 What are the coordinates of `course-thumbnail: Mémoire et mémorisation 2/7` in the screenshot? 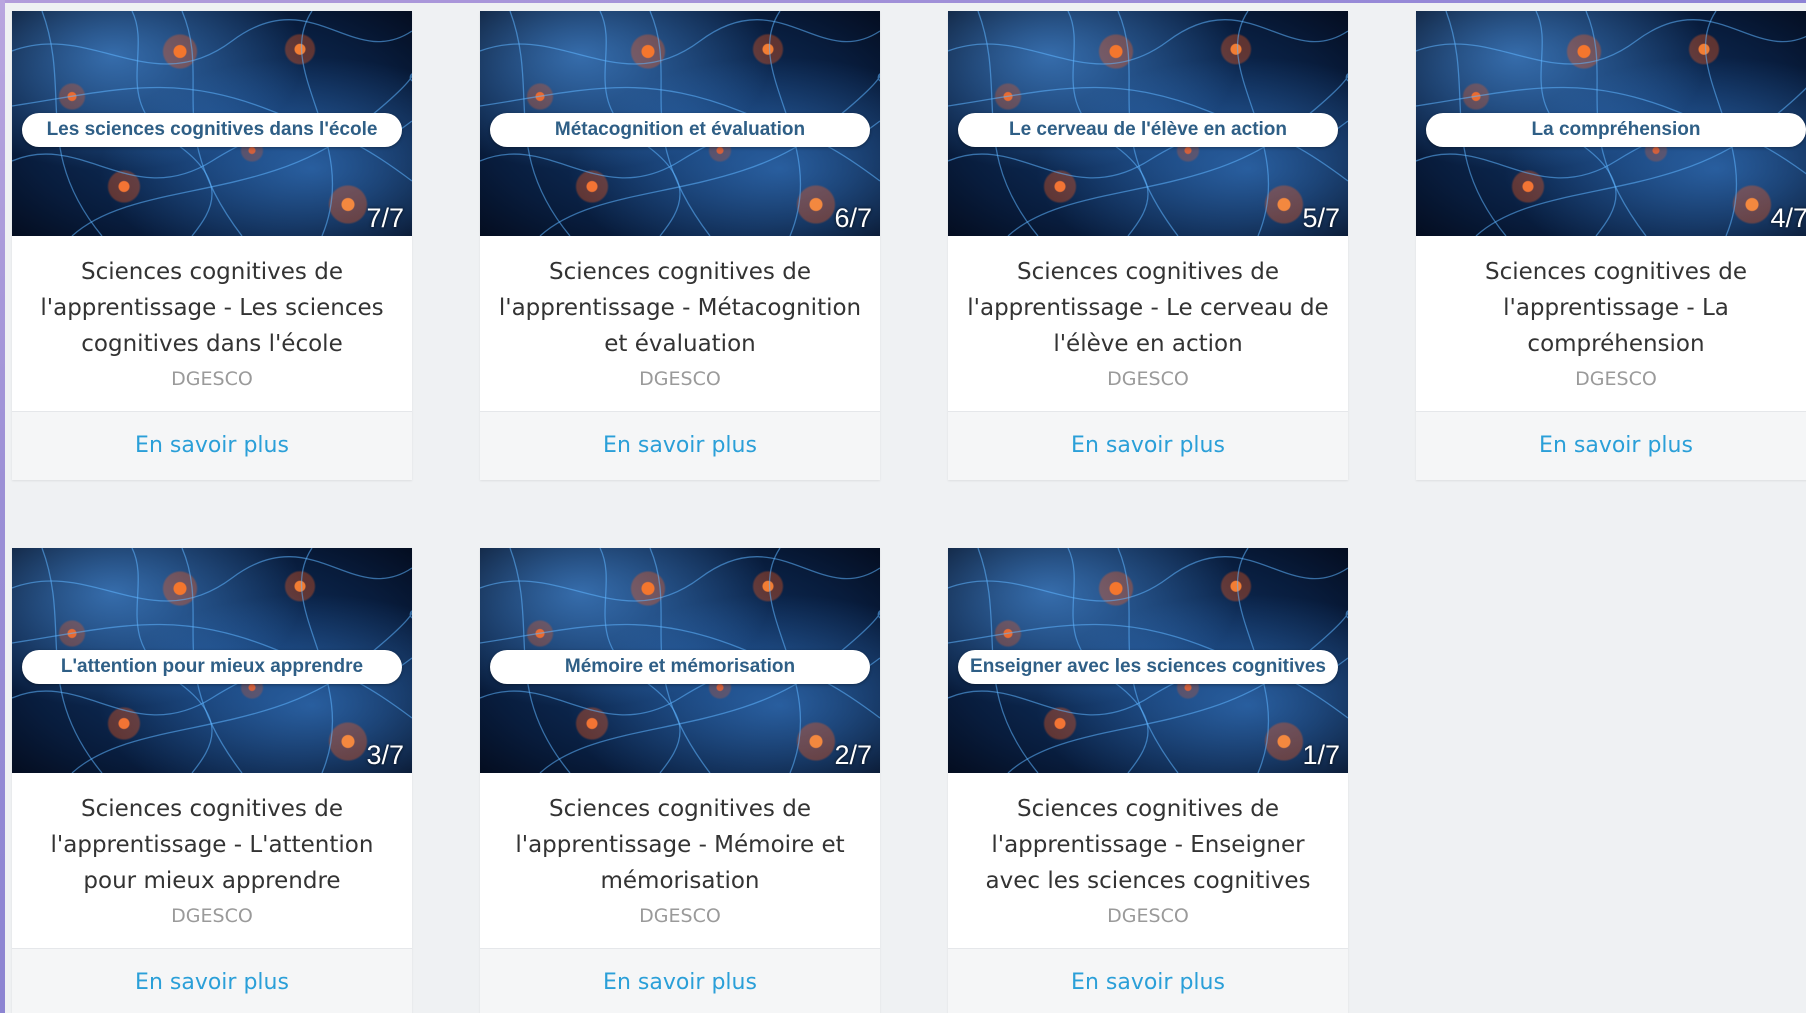 It's located at (680, 660).